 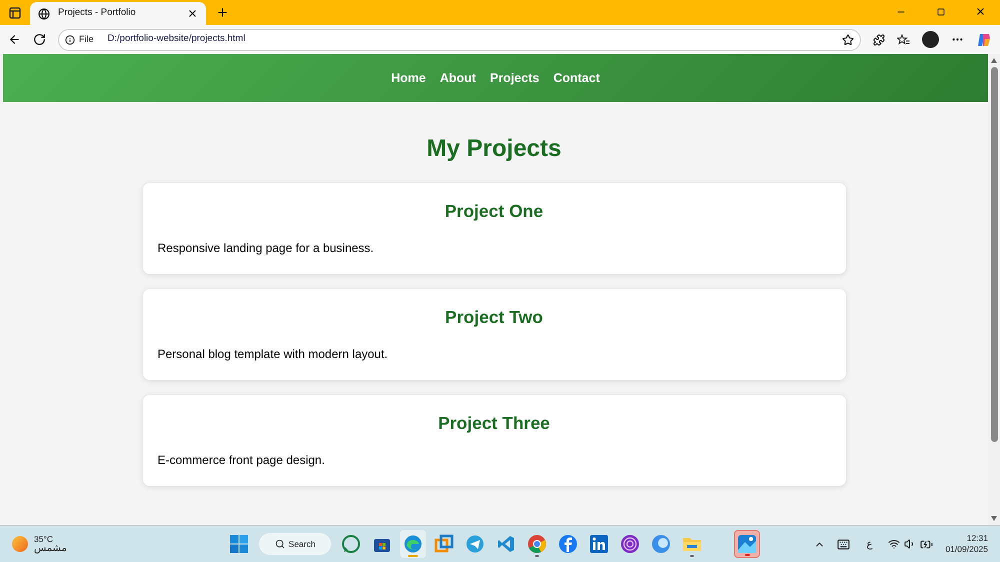 What do you see at coordinates (458, 78) in the screenshot?
I see `nav-link: About` at bounding box center [458, 78].